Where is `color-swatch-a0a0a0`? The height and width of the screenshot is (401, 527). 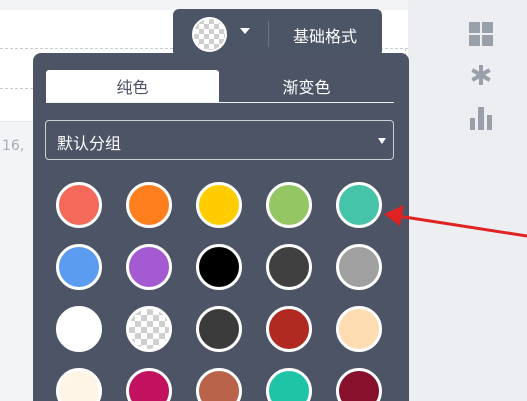 color-swatch-a0a0a0 is located at coordinates (359, 267).